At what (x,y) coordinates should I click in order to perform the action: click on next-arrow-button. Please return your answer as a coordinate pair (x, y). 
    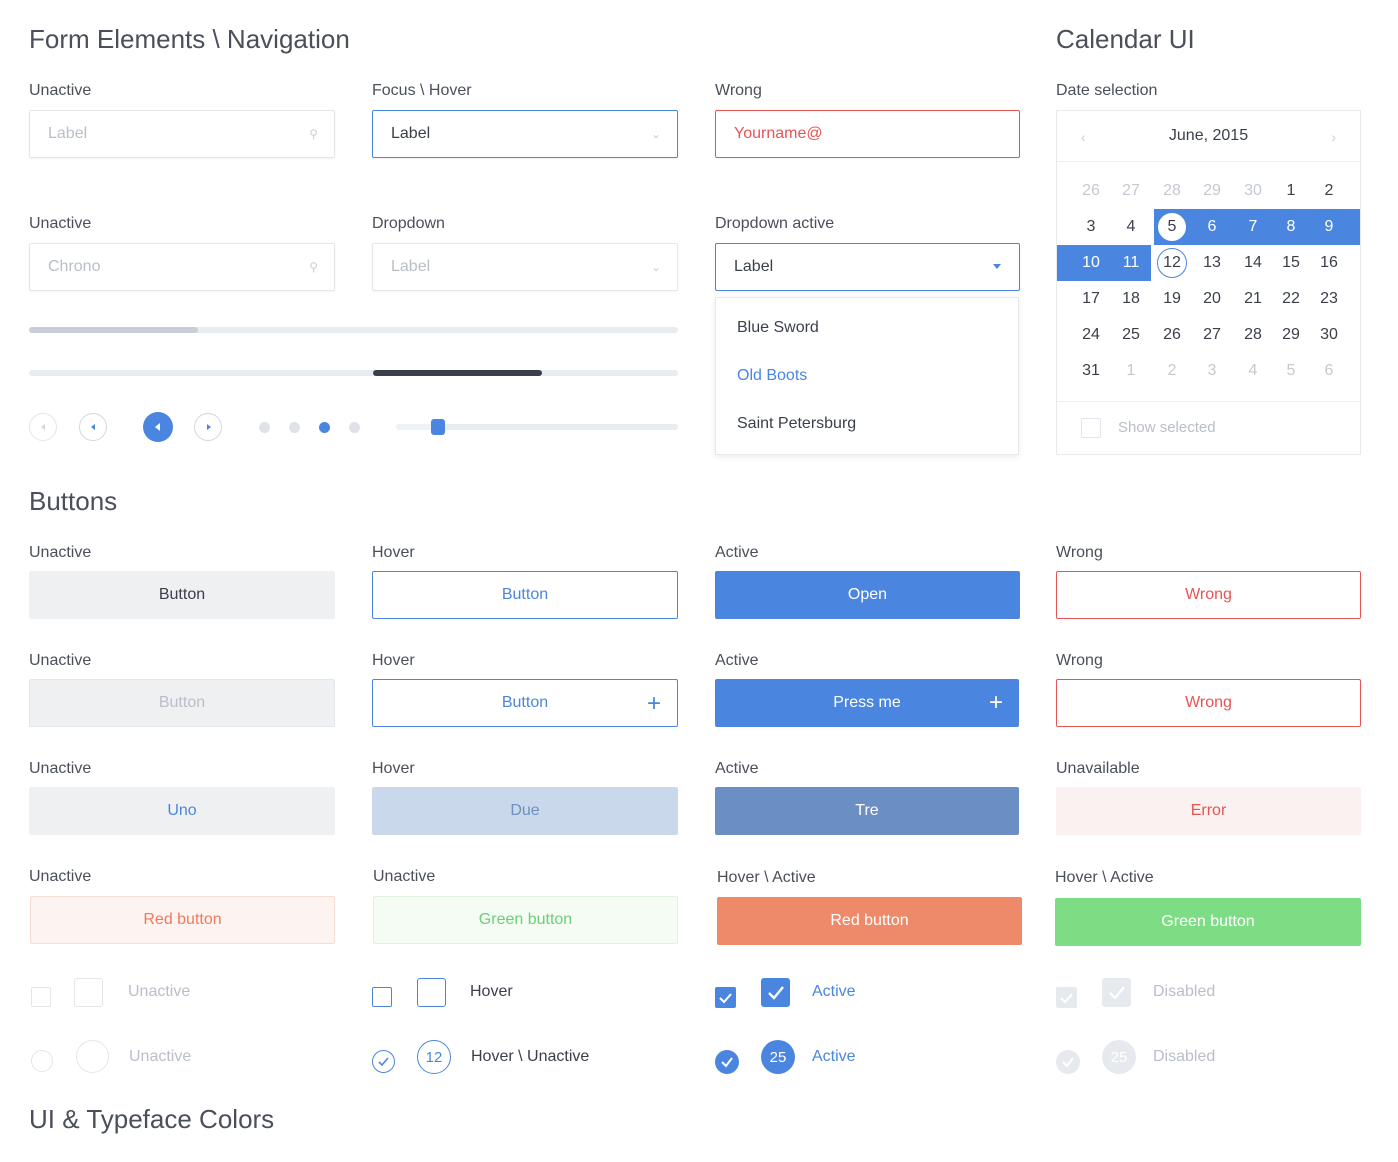
    Looking at the image, I should click on (208, 427).